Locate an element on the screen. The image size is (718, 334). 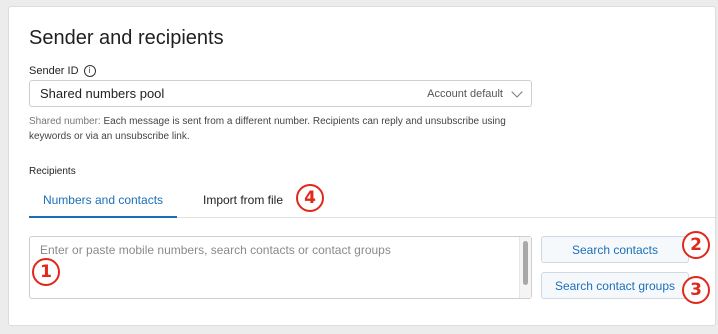
recipients-scrollbar is located at coordinates (525, 267).